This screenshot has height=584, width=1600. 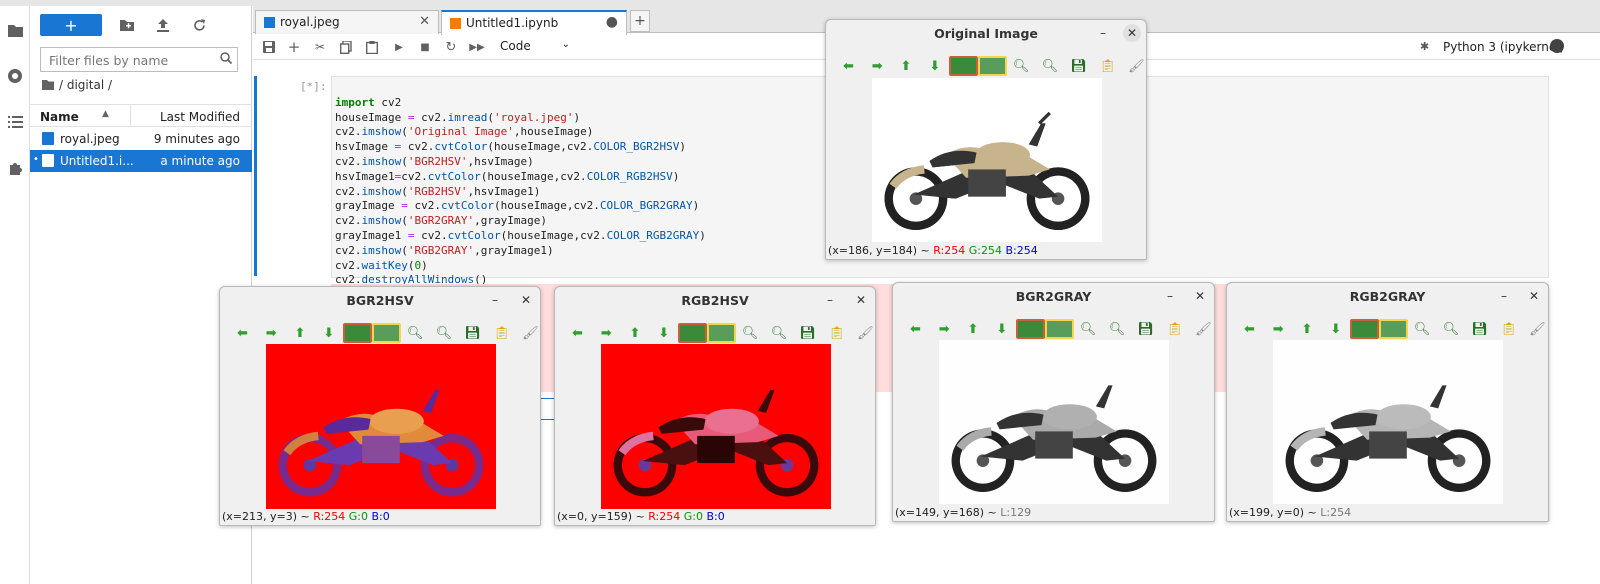 What do you see at coordinates (535, 46) in the screenshot?
I see `cell-type-select: Code ⌄` at bounding box center [535, 46].